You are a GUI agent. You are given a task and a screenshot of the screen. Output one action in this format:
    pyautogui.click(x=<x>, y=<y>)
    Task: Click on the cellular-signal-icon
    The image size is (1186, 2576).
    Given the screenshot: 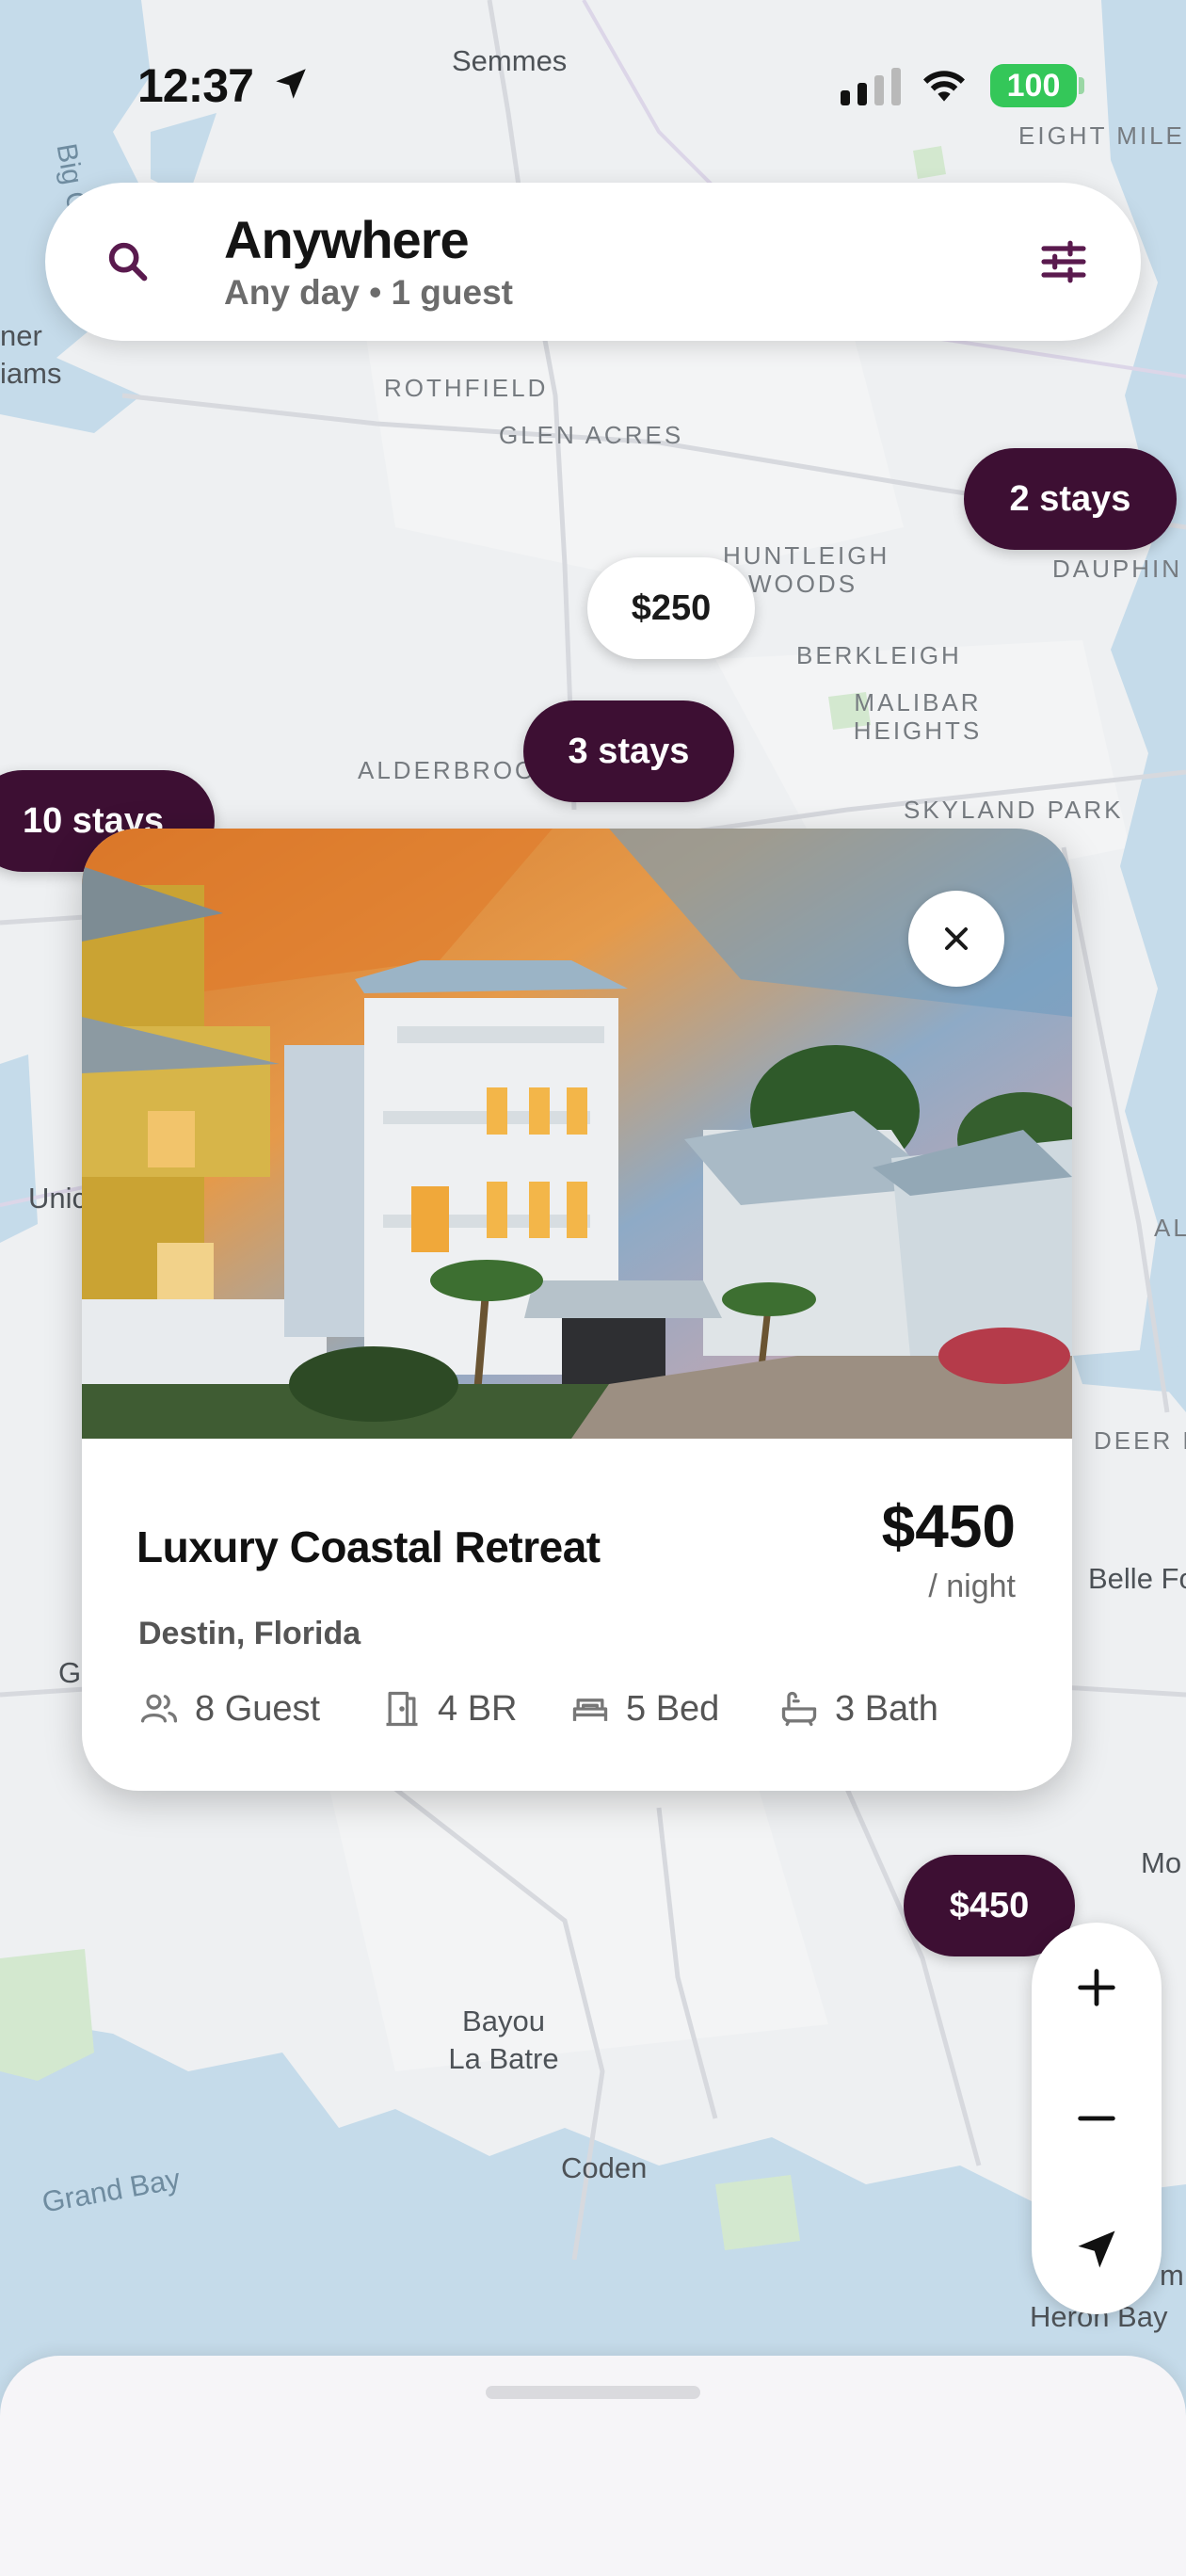 What is the action you would take?
    pyautogui.click(x=871, y=86)
    